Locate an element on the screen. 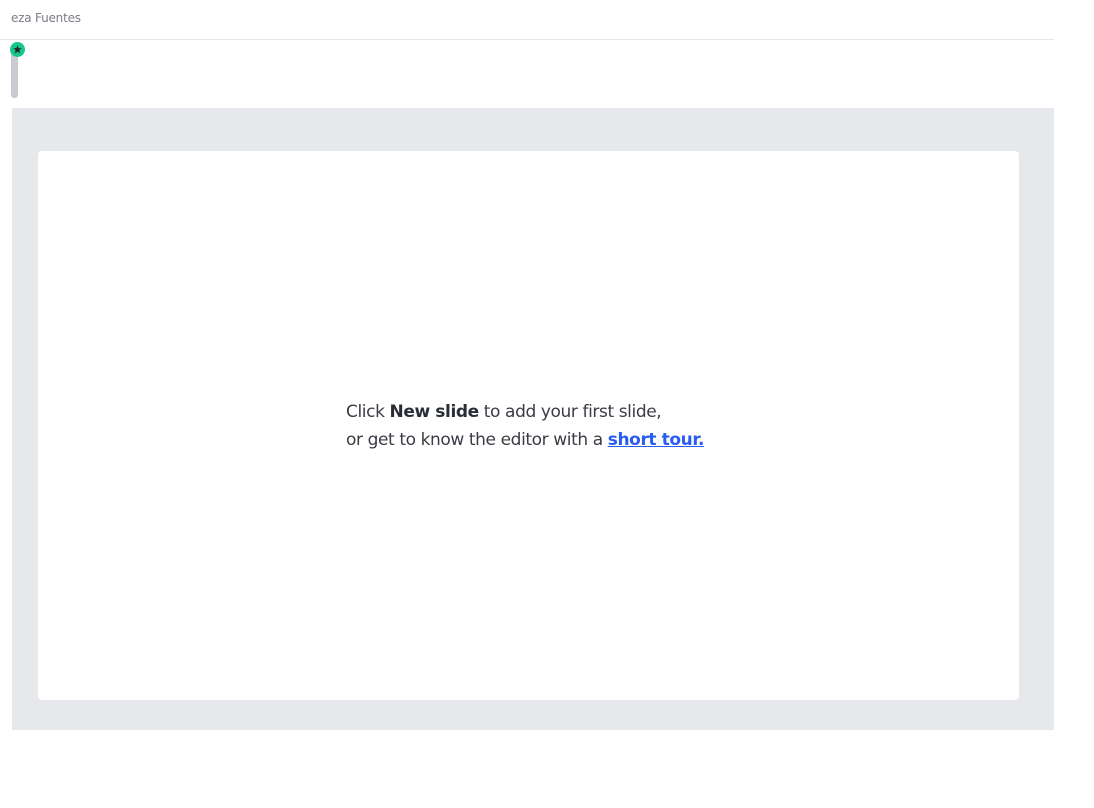 This screenshot has height=808, width=1094. short-tour-link: short tour. is located at coordinates (656, 440).